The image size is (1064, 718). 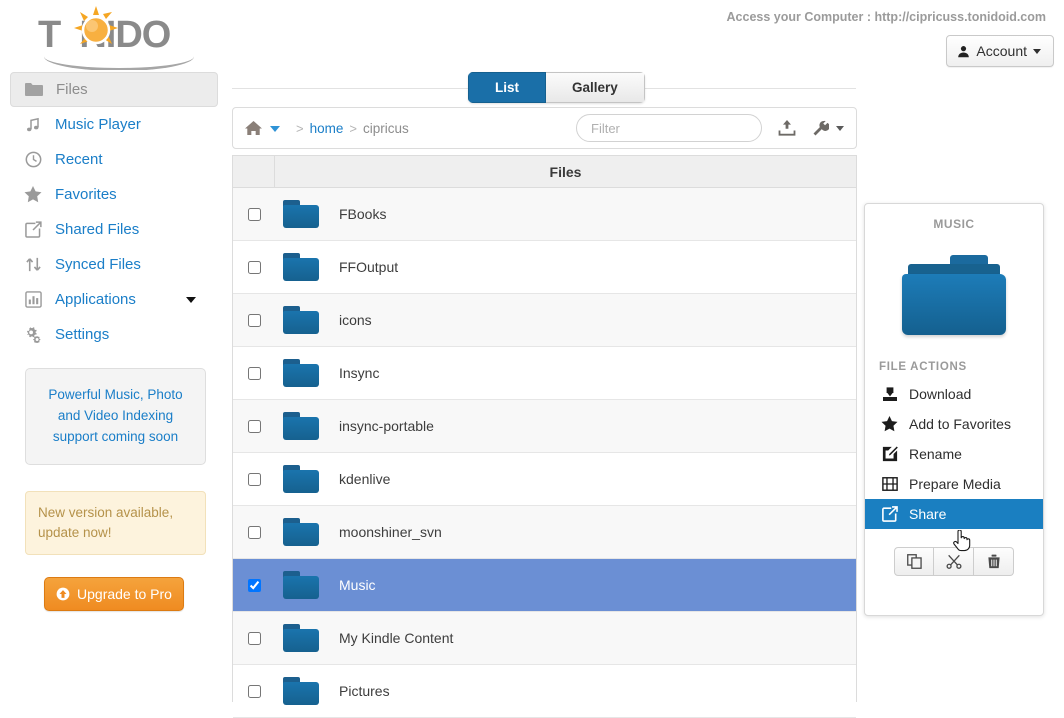 What do you see at coordinates (544, 638) in the screenshot?
I see `file-row: My Kindle Content` at bounding box center [544, 638].